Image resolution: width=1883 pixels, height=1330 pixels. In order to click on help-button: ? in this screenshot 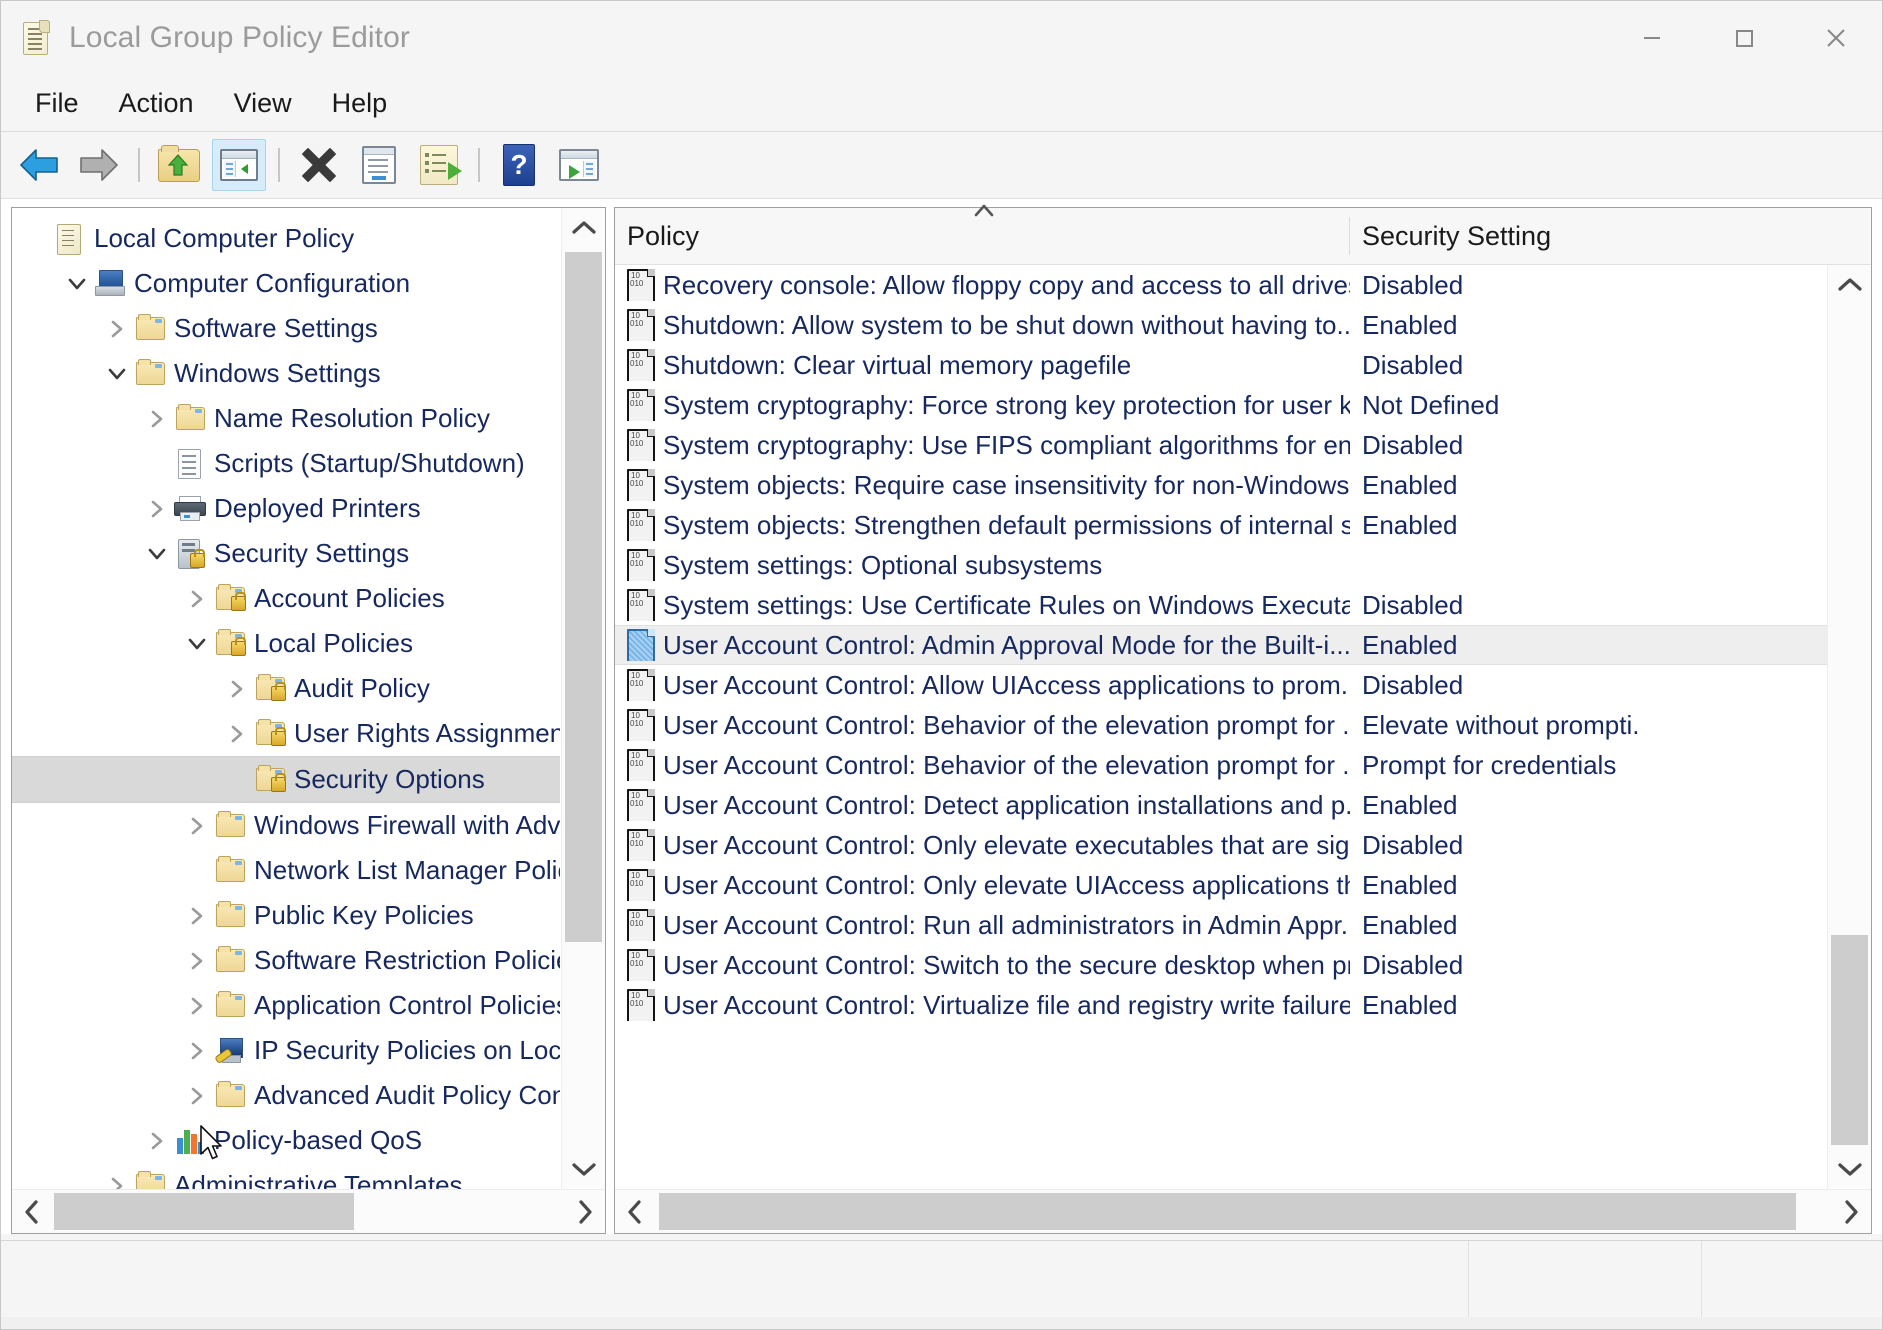, I will do `click(519, 165)`.